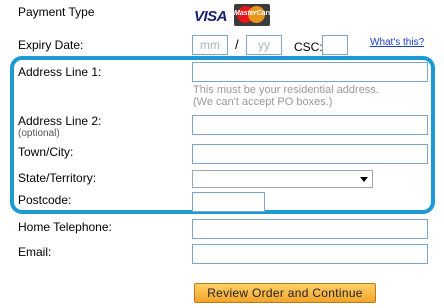  I want to click on csc-input, so click(335, 45).